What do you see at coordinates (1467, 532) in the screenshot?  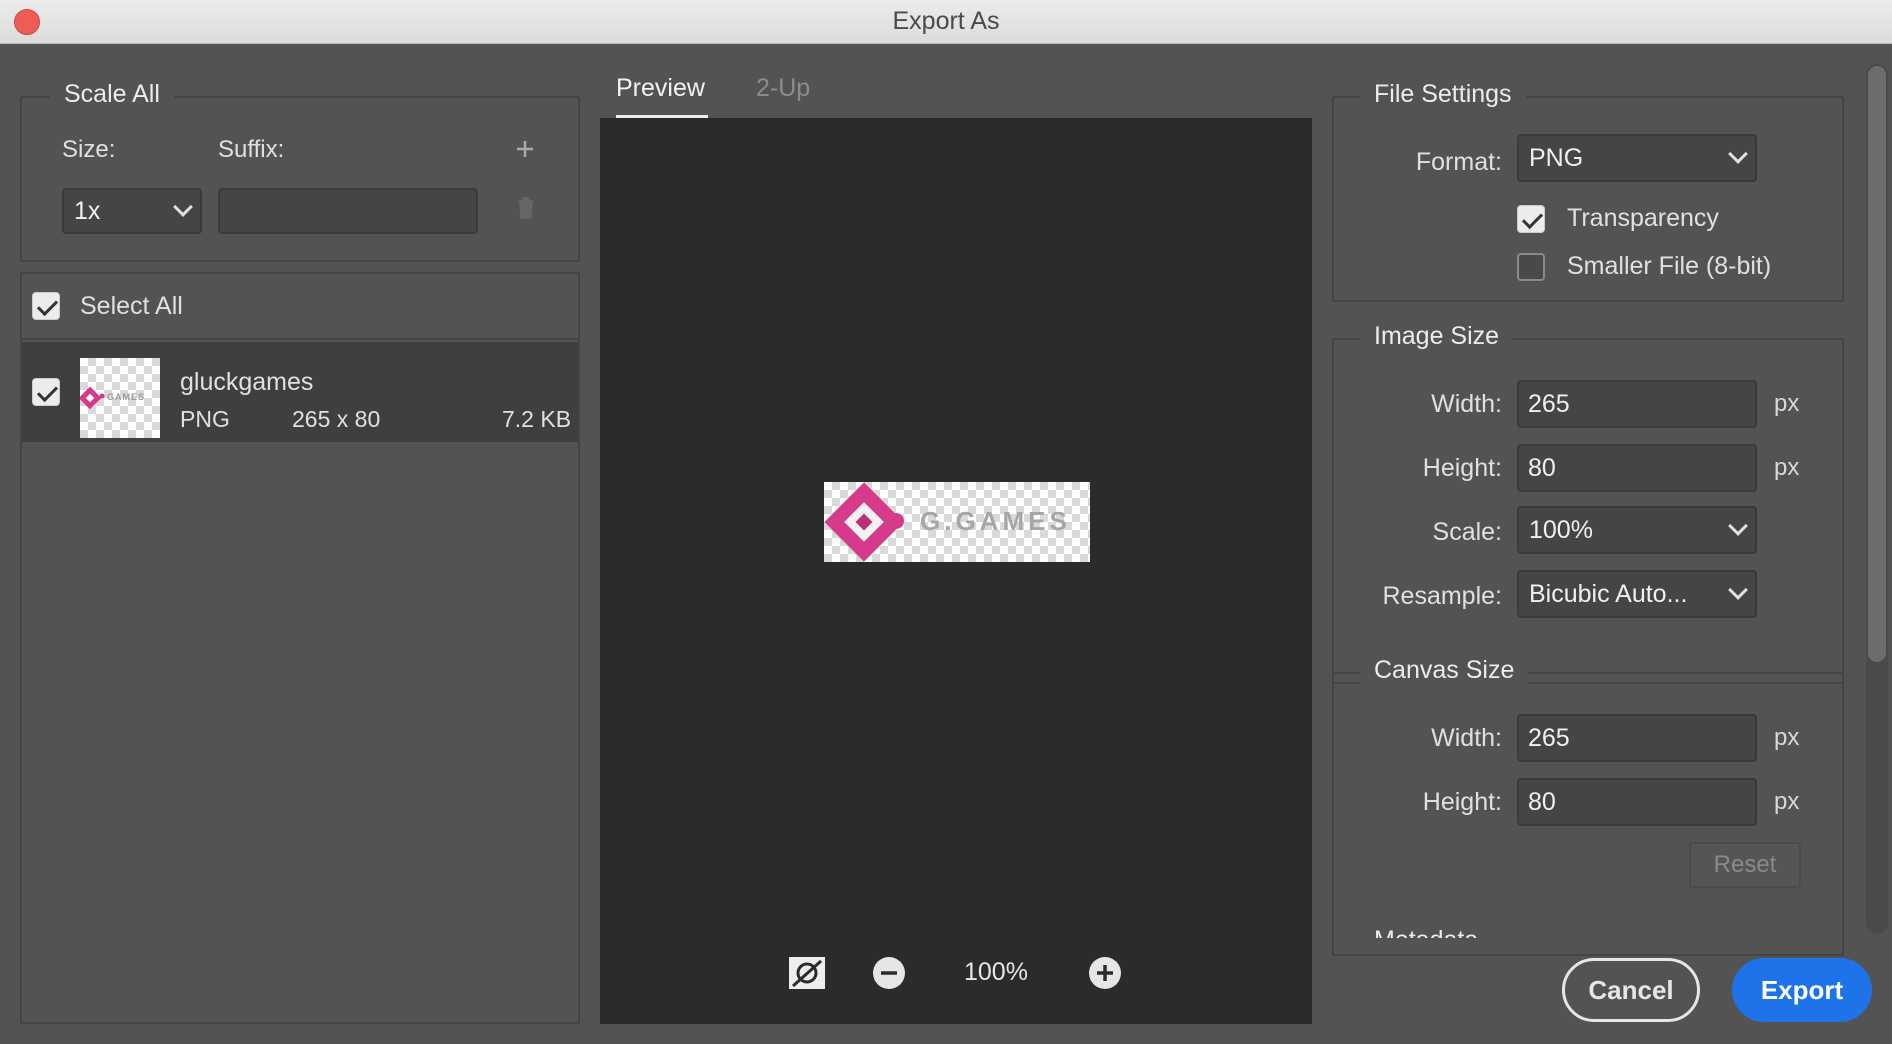 I see `scale-label: Scale:` at bounding box center [1467, 532].